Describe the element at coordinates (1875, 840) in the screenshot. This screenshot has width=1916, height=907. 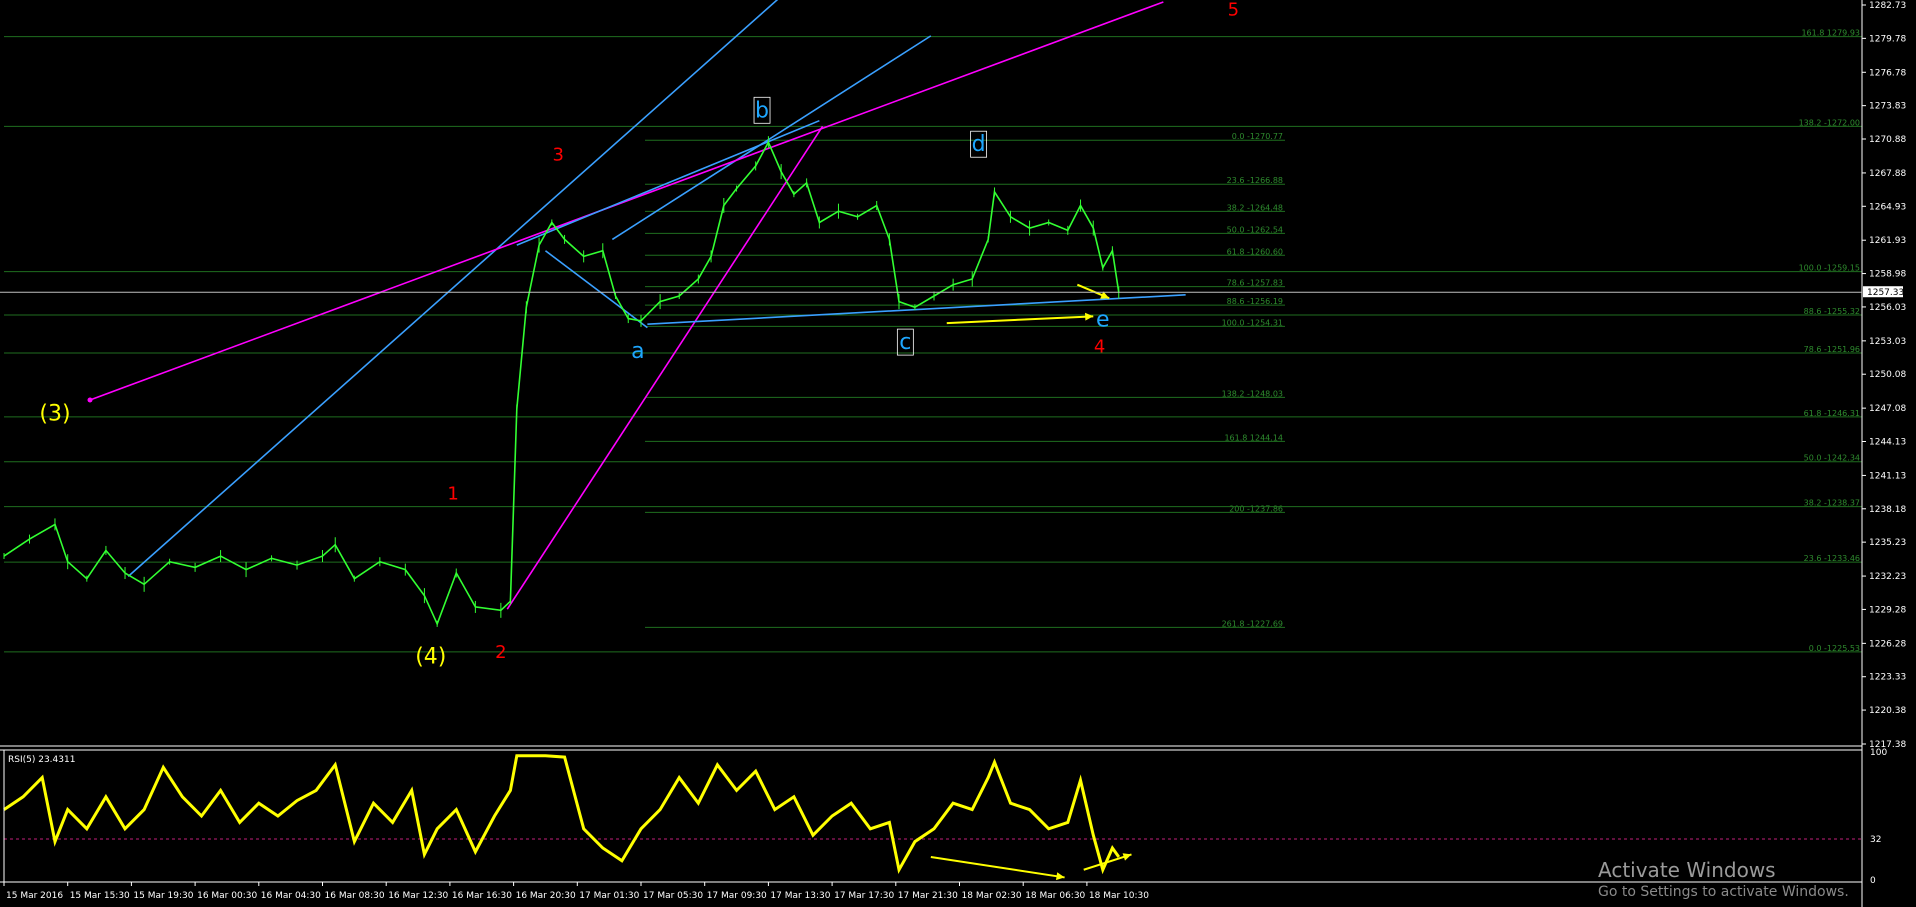
I see `rsi-tick-label: 32` at that location.